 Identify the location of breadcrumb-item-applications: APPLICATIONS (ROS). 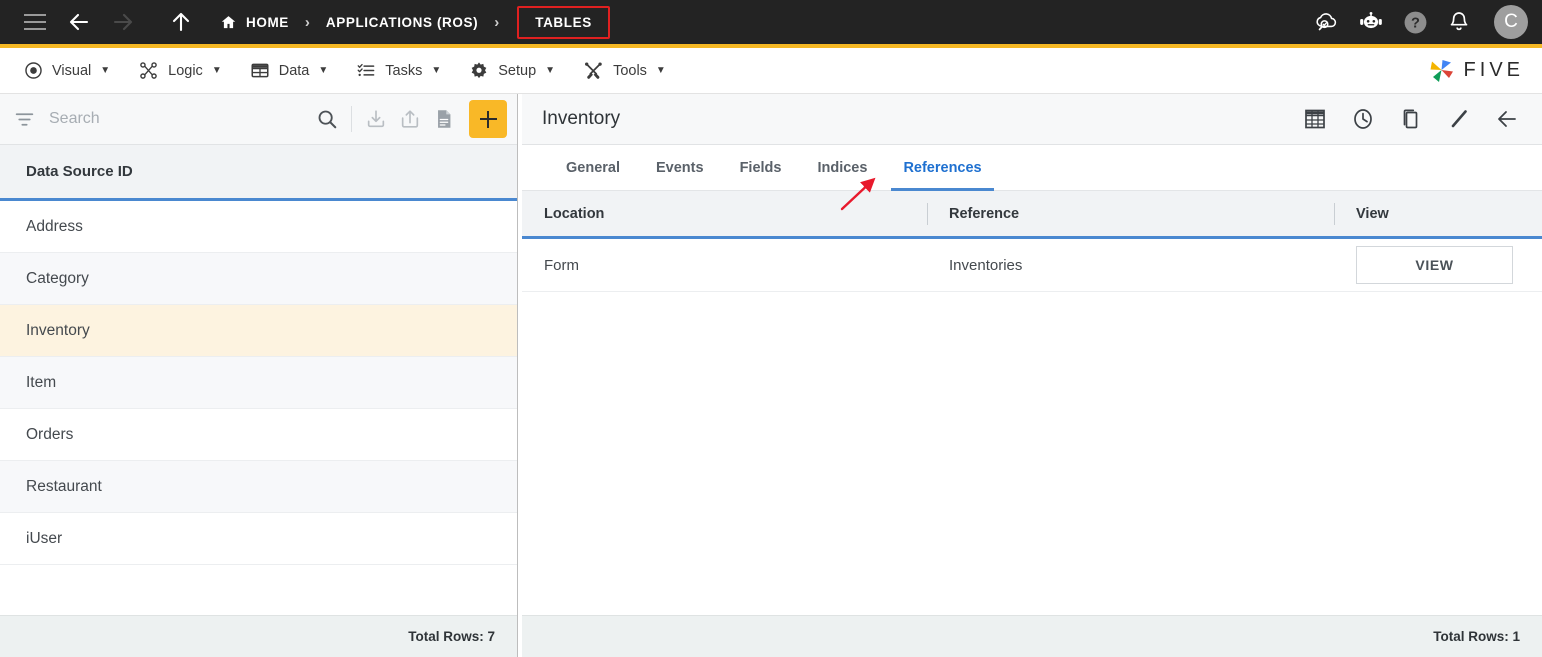
(402, 22).